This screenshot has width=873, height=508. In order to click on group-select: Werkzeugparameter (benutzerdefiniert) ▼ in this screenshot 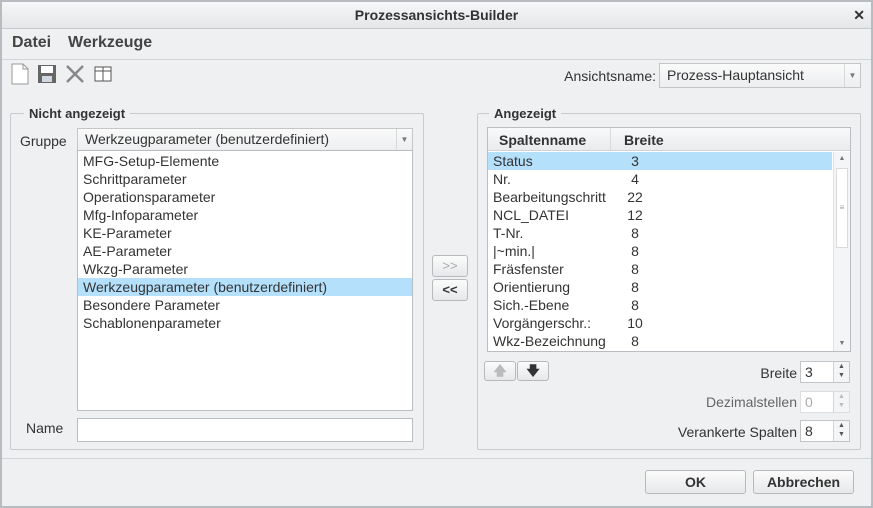, I will do `click(245, 139)`.